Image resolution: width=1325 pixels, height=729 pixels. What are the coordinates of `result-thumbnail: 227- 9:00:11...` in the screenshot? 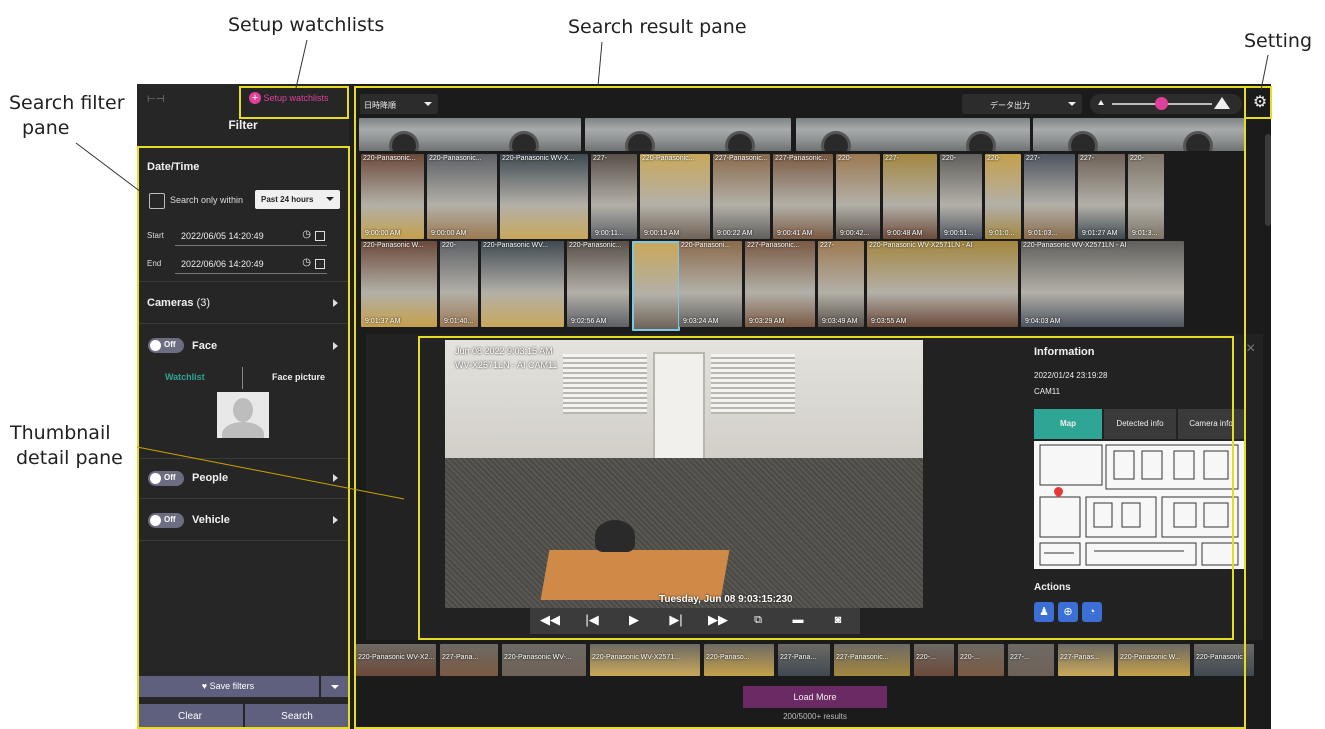 It's located at (614, 196).